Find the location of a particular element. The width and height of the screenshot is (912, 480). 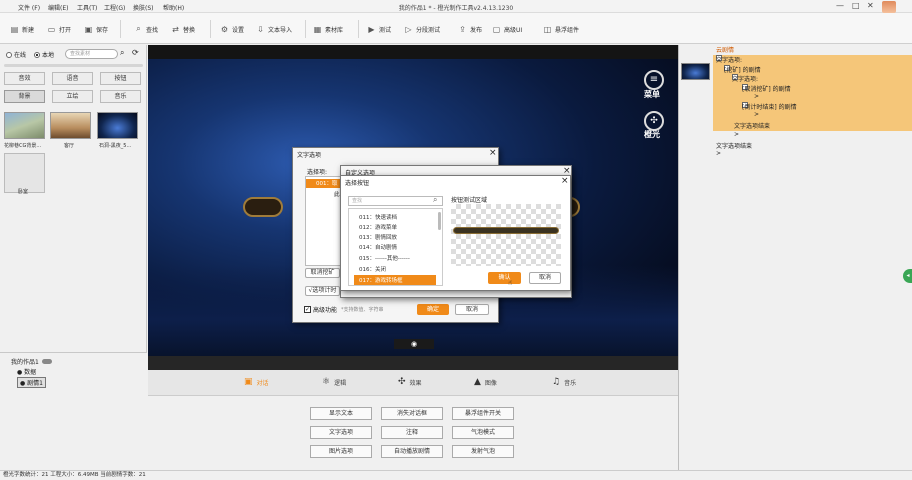

cursor-icon: ☝ is located at coordinates (510, 283).